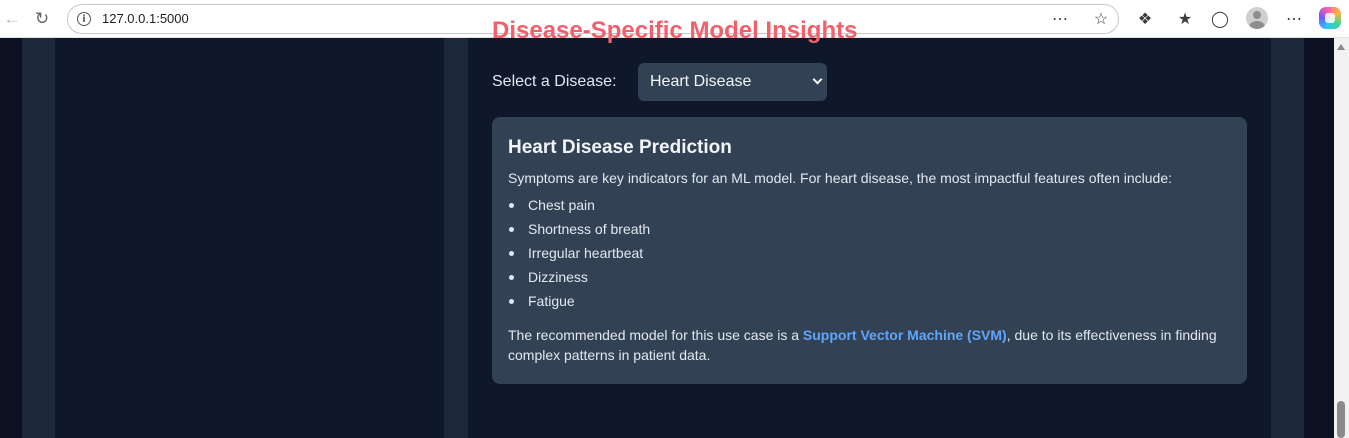  What do you see at coordinates (1341, 47) in the screenshot?
I see `scroll-up-icon` at bounding box center [1341, 47].